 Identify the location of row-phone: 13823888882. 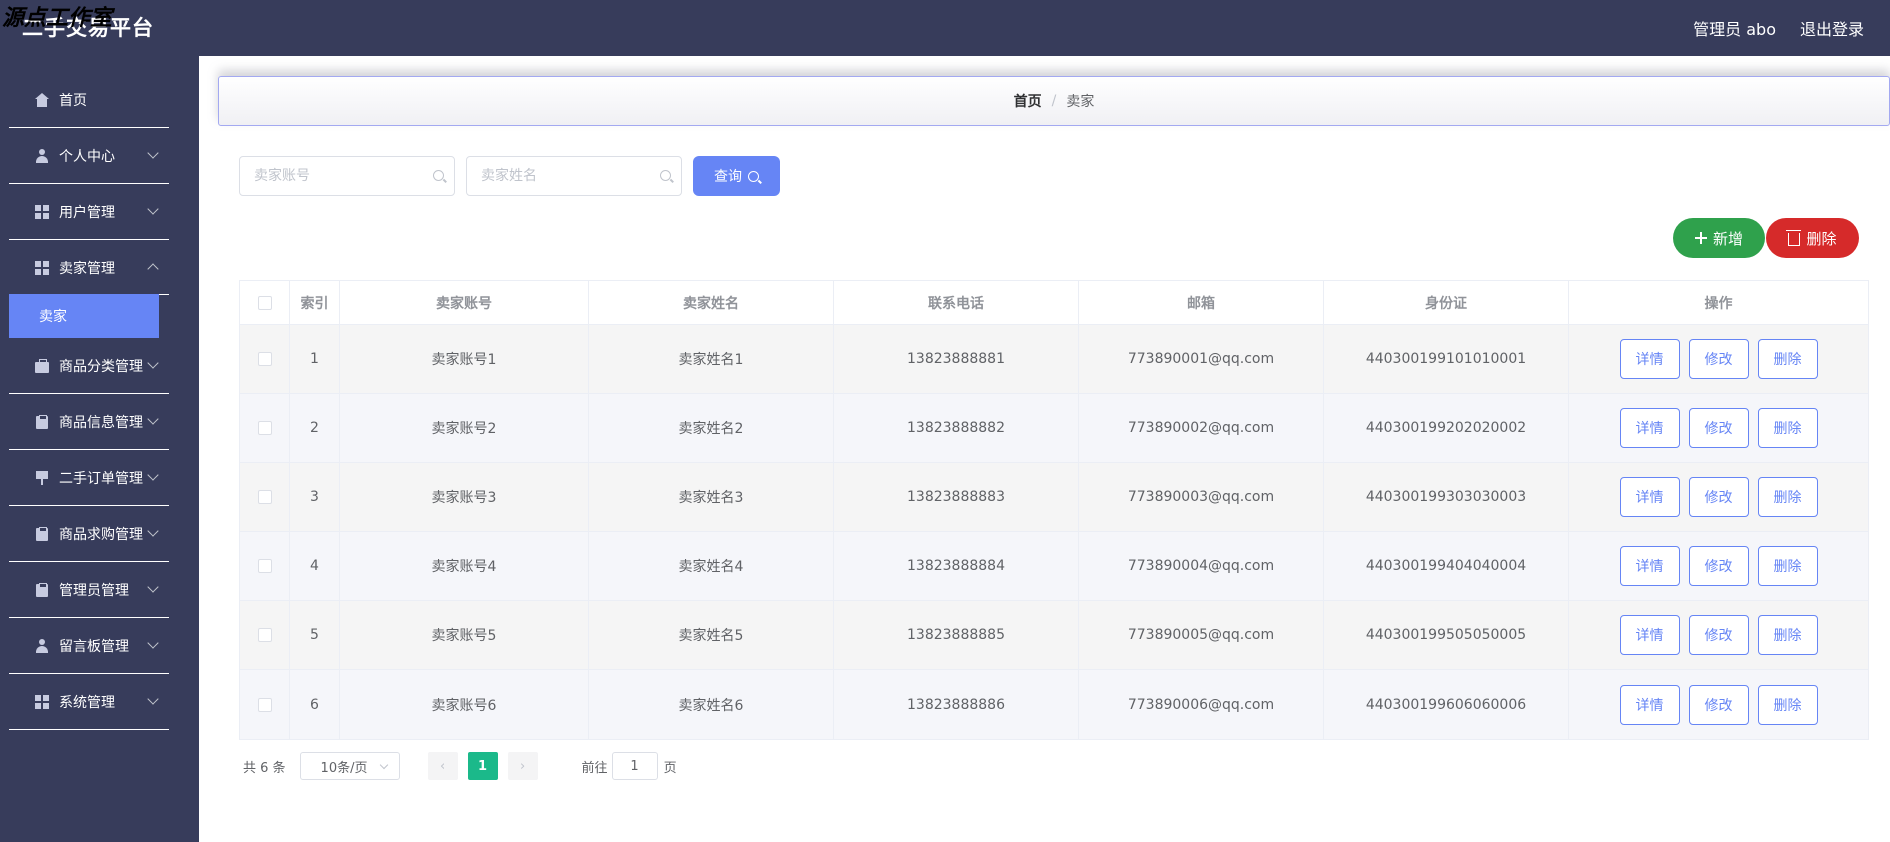
(956, 428).